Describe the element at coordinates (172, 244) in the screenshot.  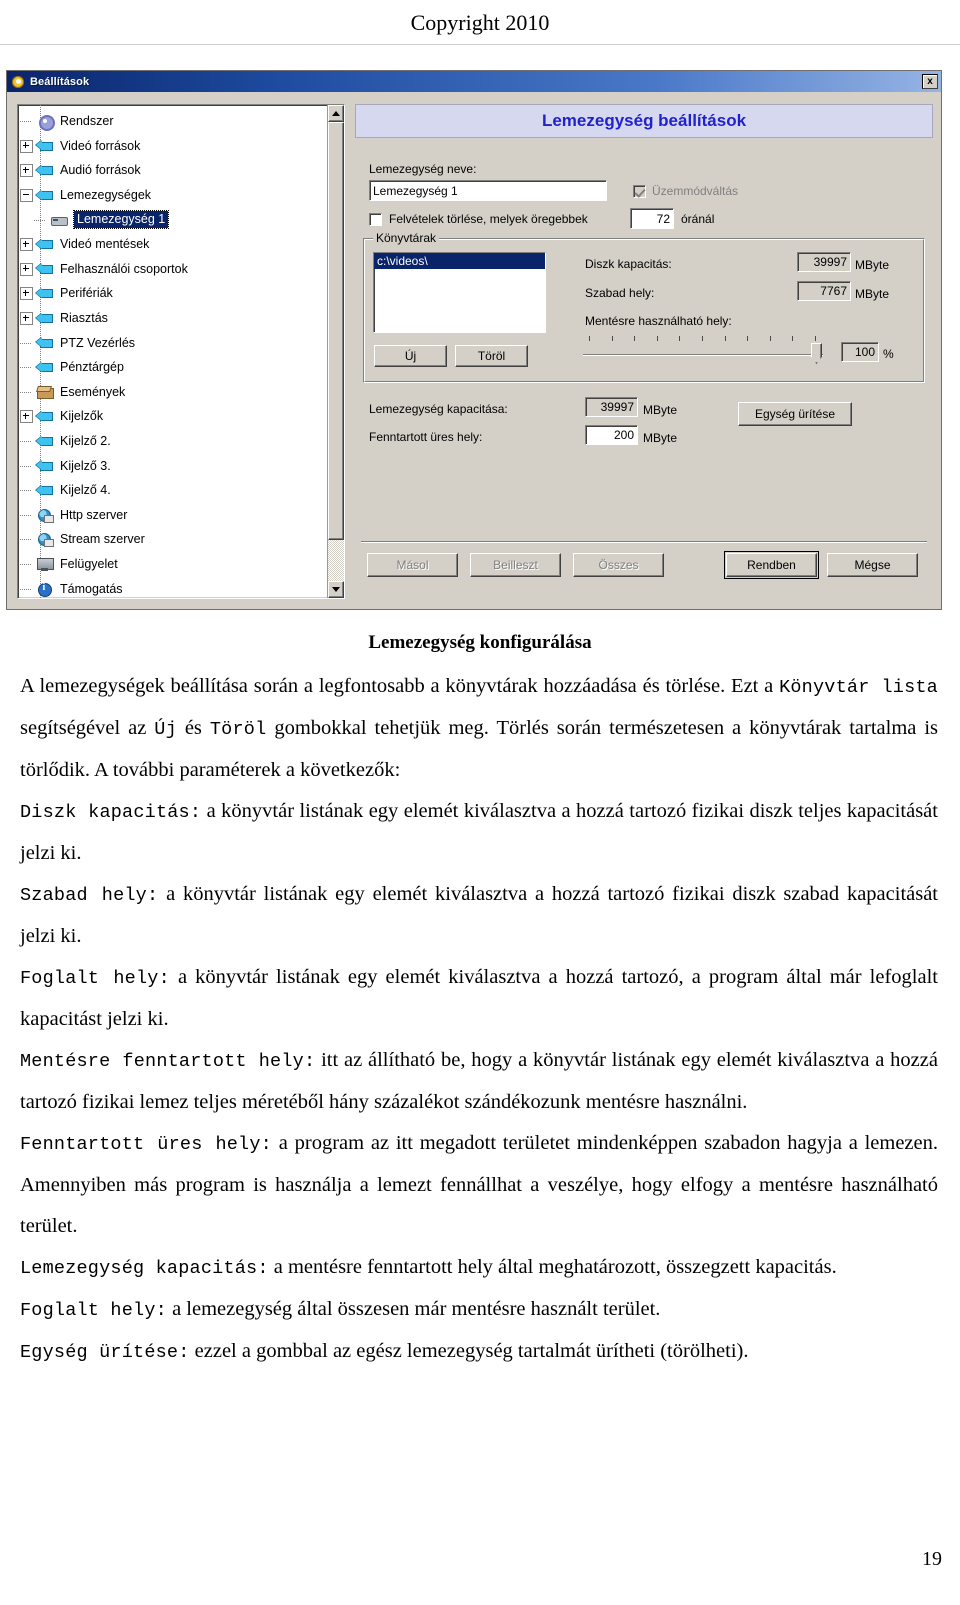
I see `tree-item-vide-ment-sek: Videó mentések` at that location.